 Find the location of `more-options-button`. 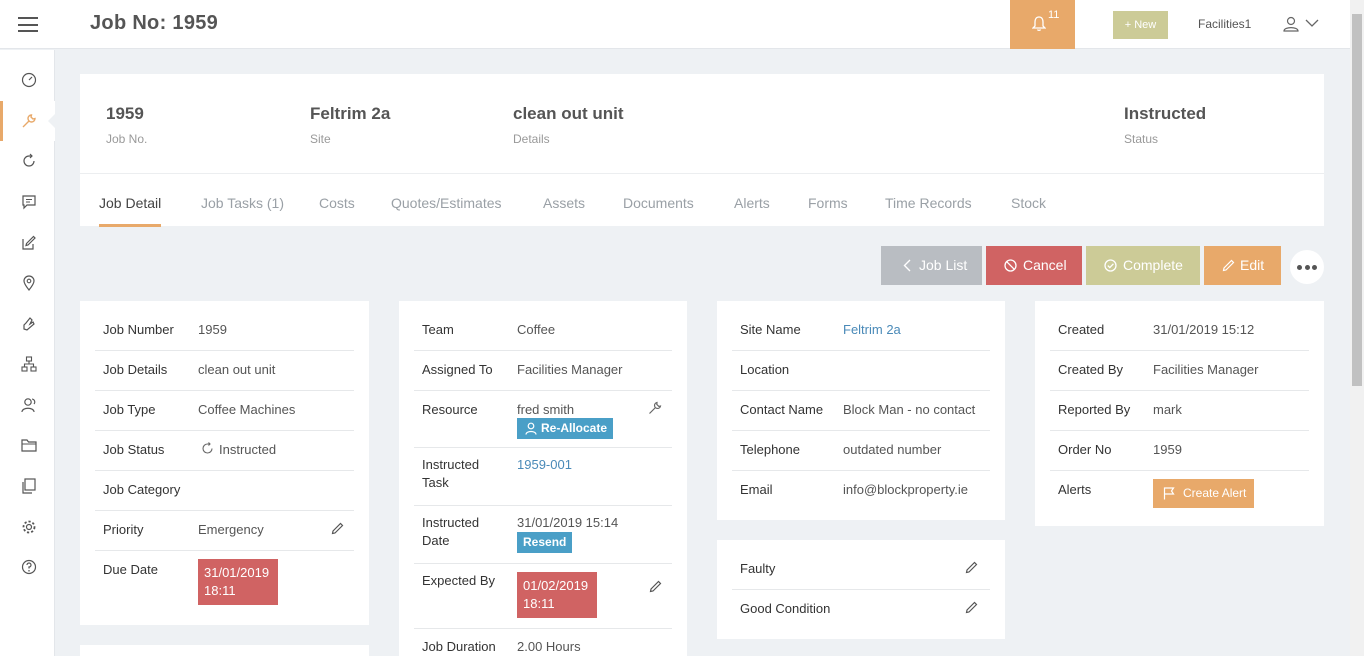

more-options-button is located at coordinates (1307, 267).